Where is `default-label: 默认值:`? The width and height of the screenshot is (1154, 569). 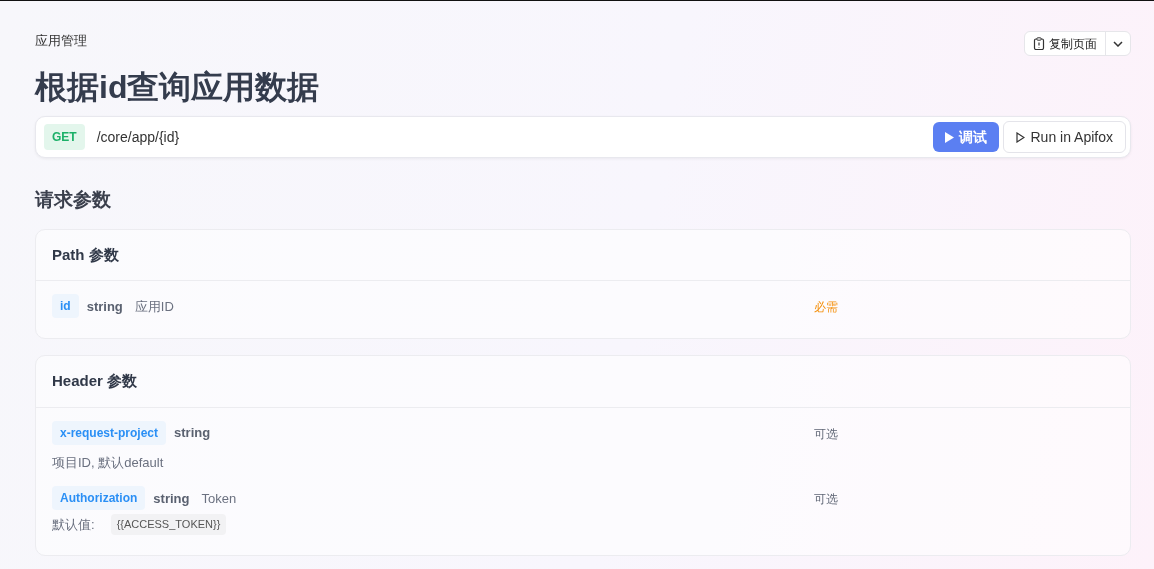
default-label: 默认值: is located at coordinates (73, 524).